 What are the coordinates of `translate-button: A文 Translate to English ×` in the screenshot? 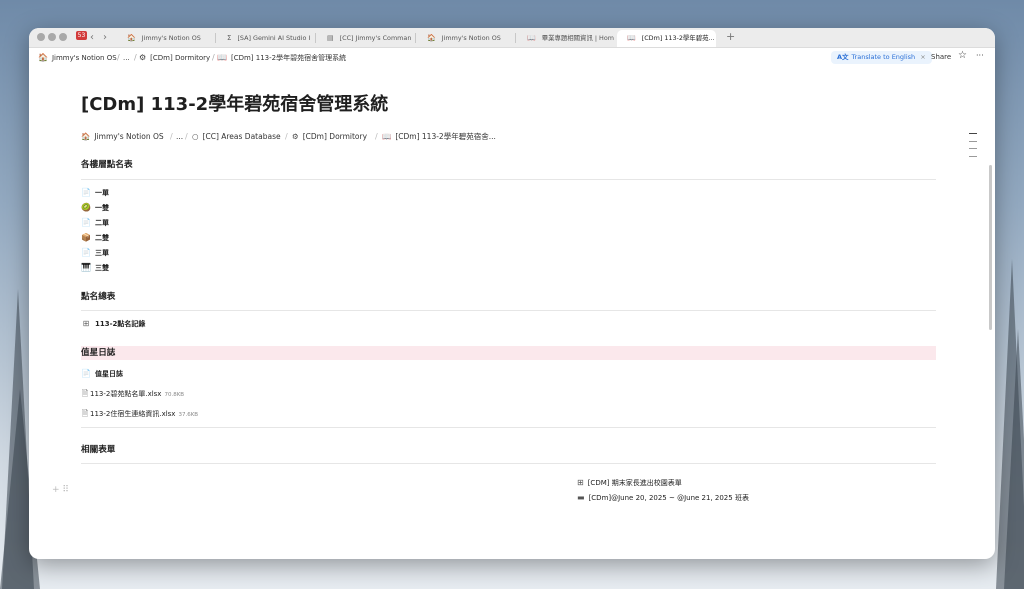 It's located at (881, 57).